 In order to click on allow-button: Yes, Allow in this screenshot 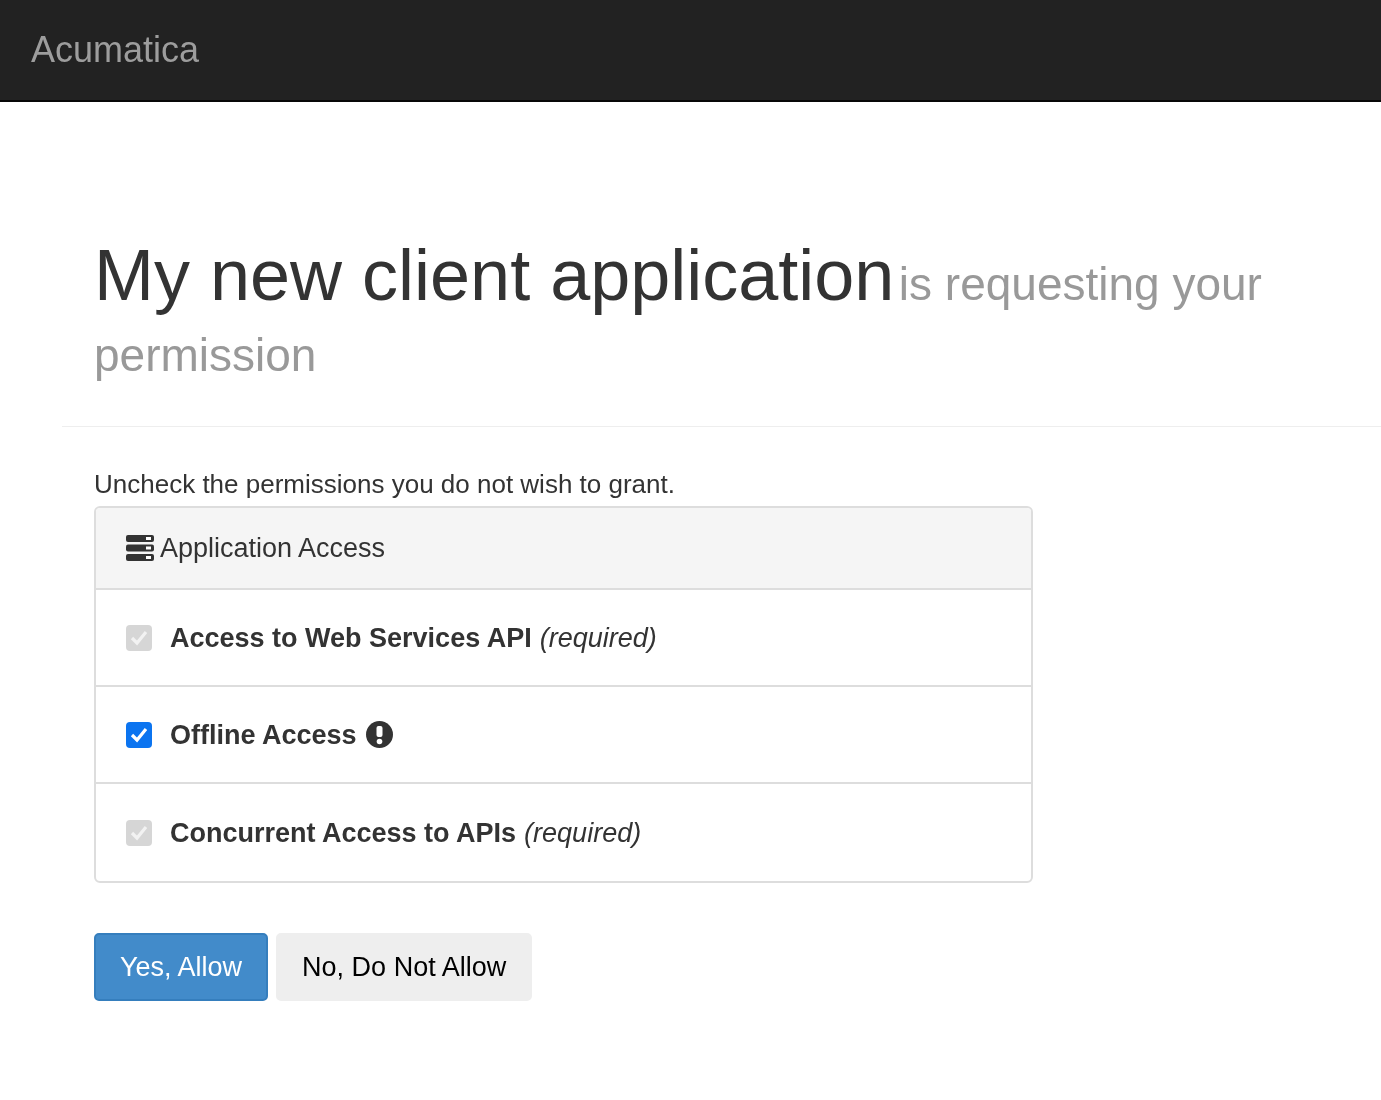, I will do `click(181, 967)`.